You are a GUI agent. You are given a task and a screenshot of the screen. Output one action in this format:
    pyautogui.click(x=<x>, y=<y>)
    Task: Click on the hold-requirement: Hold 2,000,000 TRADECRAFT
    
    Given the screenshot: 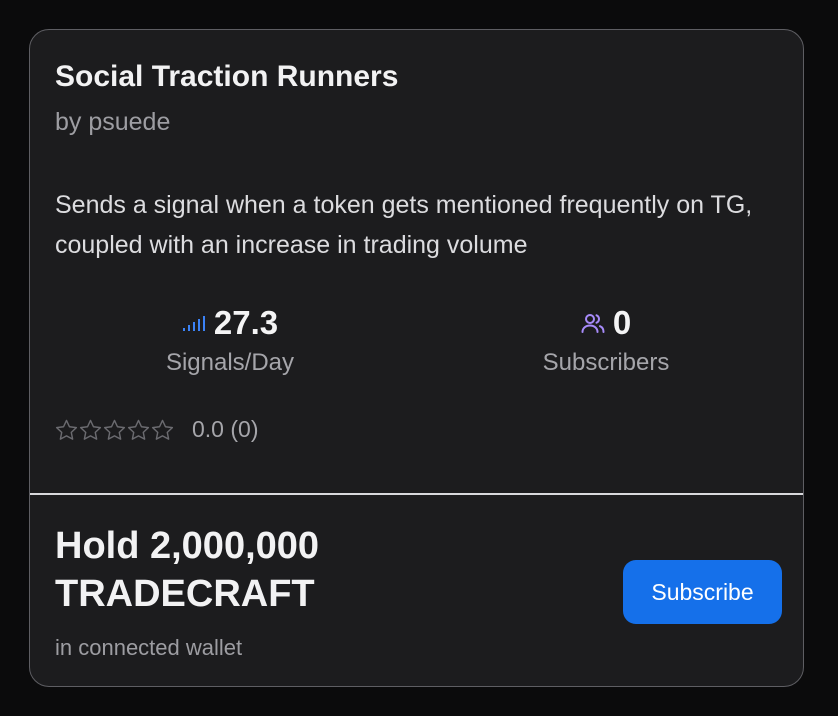 What is the action you would take?
    pyautogui.click(x=187, y=570)
    